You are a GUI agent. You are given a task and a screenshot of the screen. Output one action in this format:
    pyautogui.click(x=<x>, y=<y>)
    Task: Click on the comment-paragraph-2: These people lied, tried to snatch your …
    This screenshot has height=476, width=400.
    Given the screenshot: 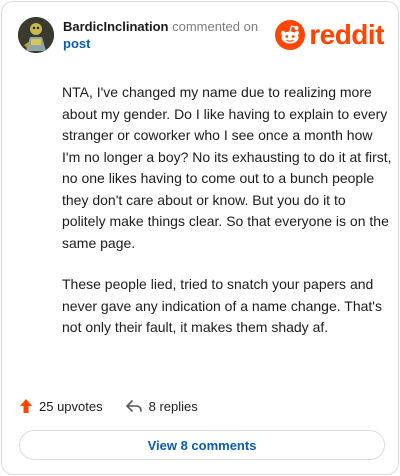 What is the action you would take?
    pyautogui.click(x=222, y=305)
    